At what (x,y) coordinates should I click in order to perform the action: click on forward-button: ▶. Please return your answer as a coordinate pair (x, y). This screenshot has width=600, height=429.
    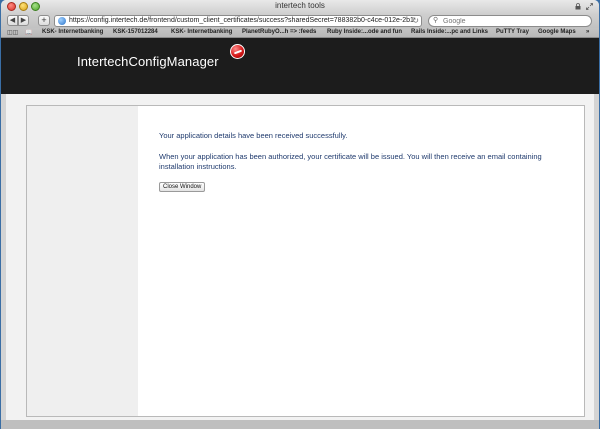
    Looking at the image, I should click on (23, 20).